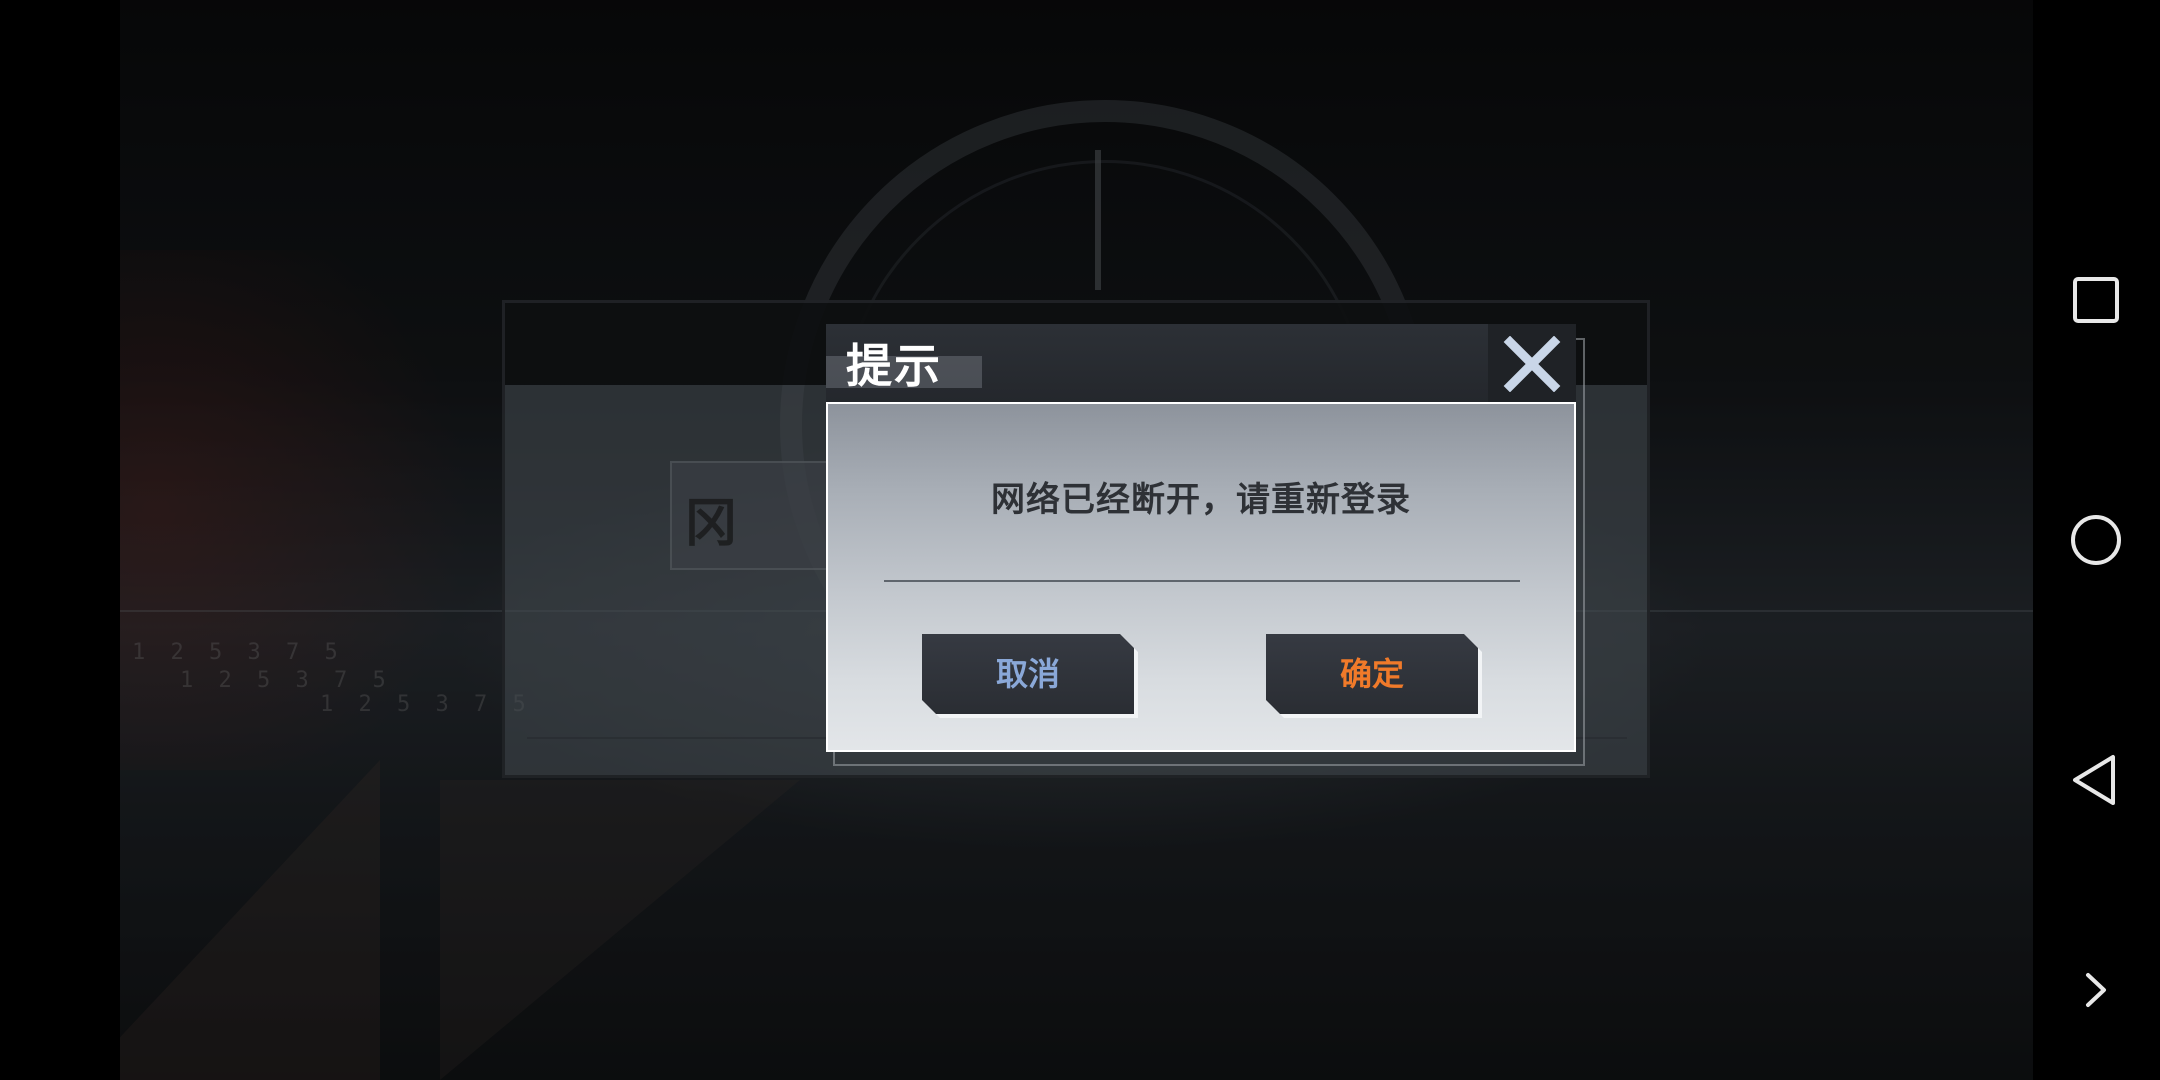 This screenshot has width=2160, height=1080. I want to click on home-icon, so click(2096, 540).